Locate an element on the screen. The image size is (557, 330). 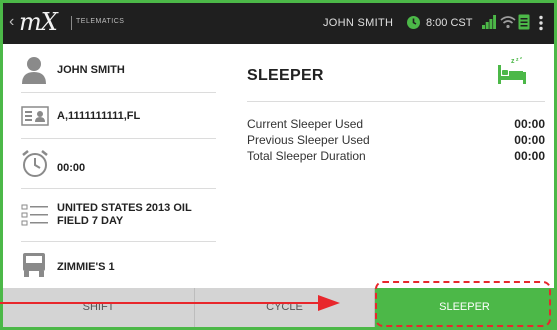
license-number: A,1111111111,FL is located at coordinates (99, 116).